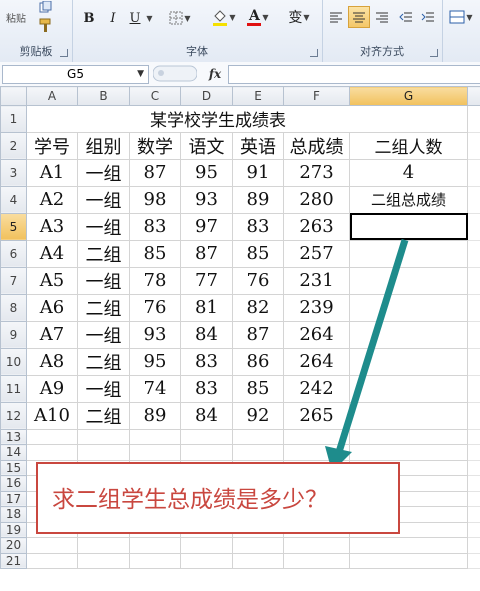 The height and width of the screenshot is (591, 480). I want to click on callout-box: 求二组学生总成绩是多少？, so click(218, 498).